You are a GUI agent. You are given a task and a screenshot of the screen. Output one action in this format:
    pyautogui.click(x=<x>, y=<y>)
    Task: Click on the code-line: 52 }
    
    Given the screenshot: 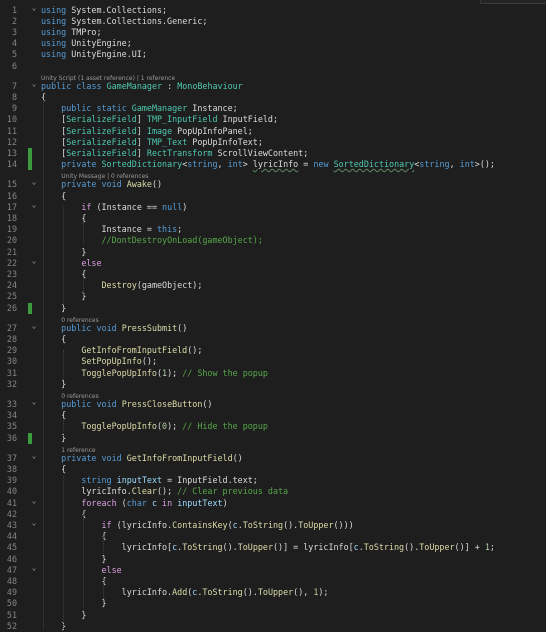 What is the action you would take?
    pyautogui.click(x=273, y=626)
    